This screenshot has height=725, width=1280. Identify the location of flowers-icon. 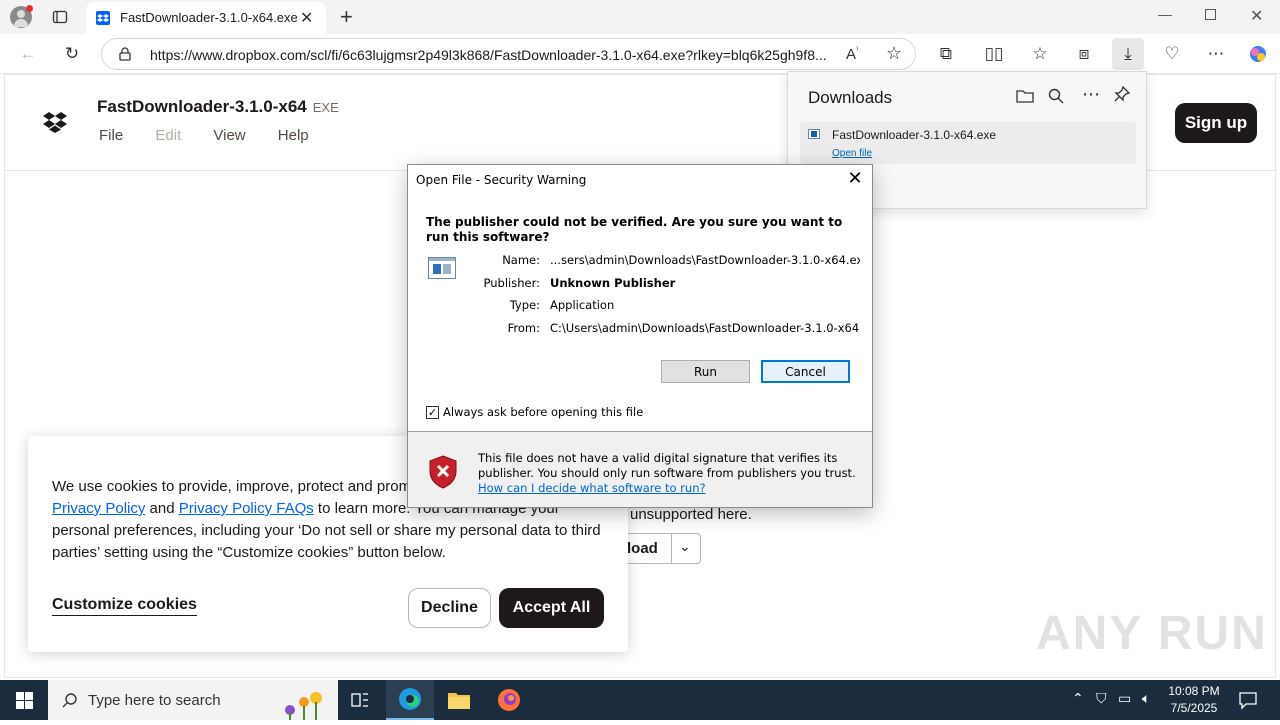
(295, 704).